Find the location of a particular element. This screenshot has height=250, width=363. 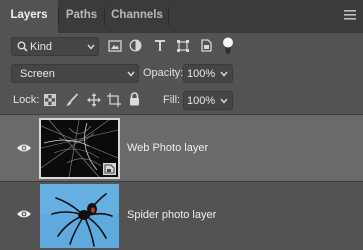

tab-channels-label: Channels is located at coordinates (137, 15).